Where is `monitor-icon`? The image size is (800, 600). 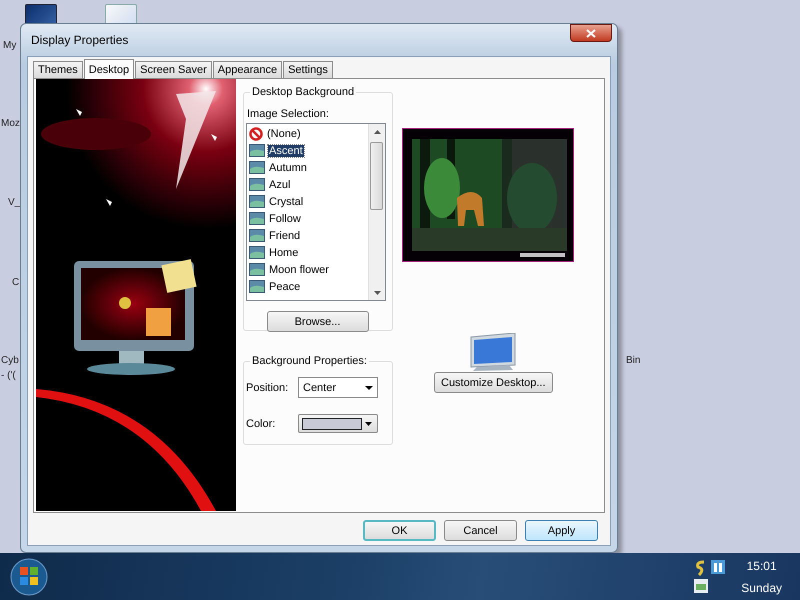
monitor-icon is located at coordinates (493, 352).